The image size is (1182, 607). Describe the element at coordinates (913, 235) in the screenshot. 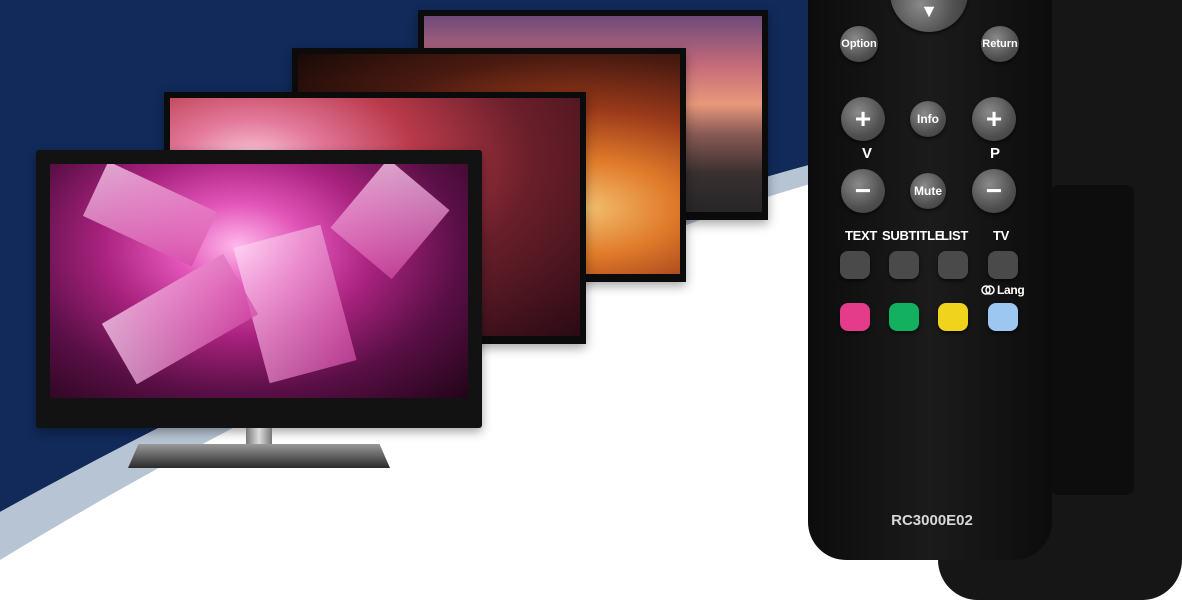

I see `subtitle-label: SUBTITLE` at that location.